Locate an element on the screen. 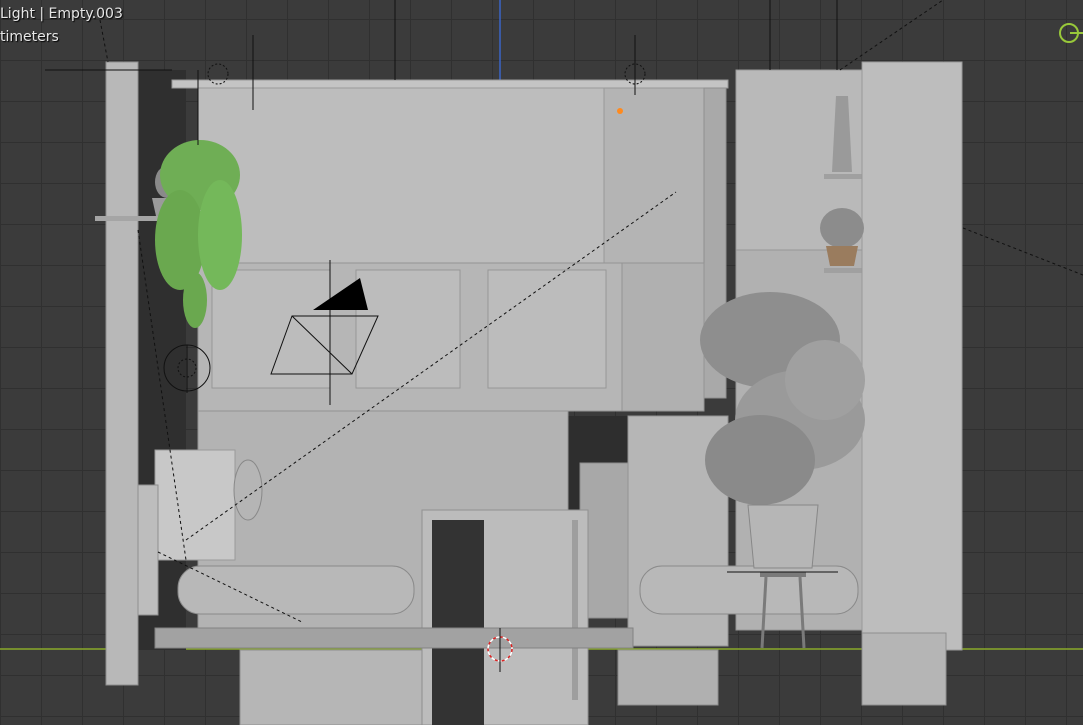  floor-block is located at coordinates (331, 687).